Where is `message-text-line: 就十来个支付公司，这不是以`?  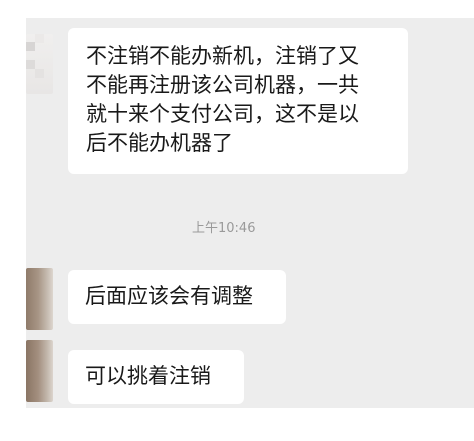 message-text-line: 就十来个支付公司，这不是以 is located at coordinates (222, 114).